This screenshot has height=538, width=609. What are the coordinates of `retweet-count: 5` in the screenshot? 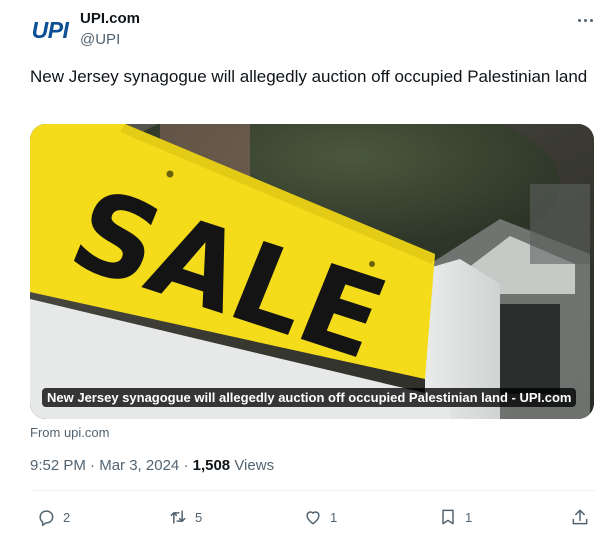 It's located at (199, 517).